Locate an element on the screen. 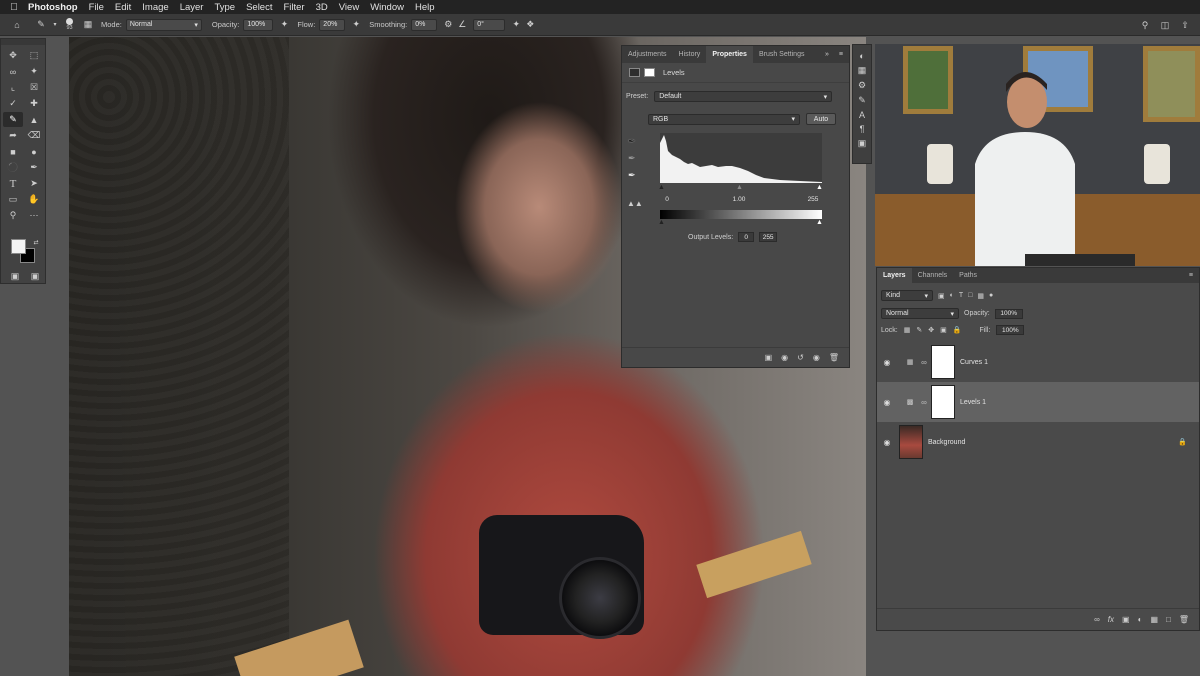 The height and width of the screenshot is (676, 1200). lock-all-icon: 🔒 is located at coordinates (957, 330).